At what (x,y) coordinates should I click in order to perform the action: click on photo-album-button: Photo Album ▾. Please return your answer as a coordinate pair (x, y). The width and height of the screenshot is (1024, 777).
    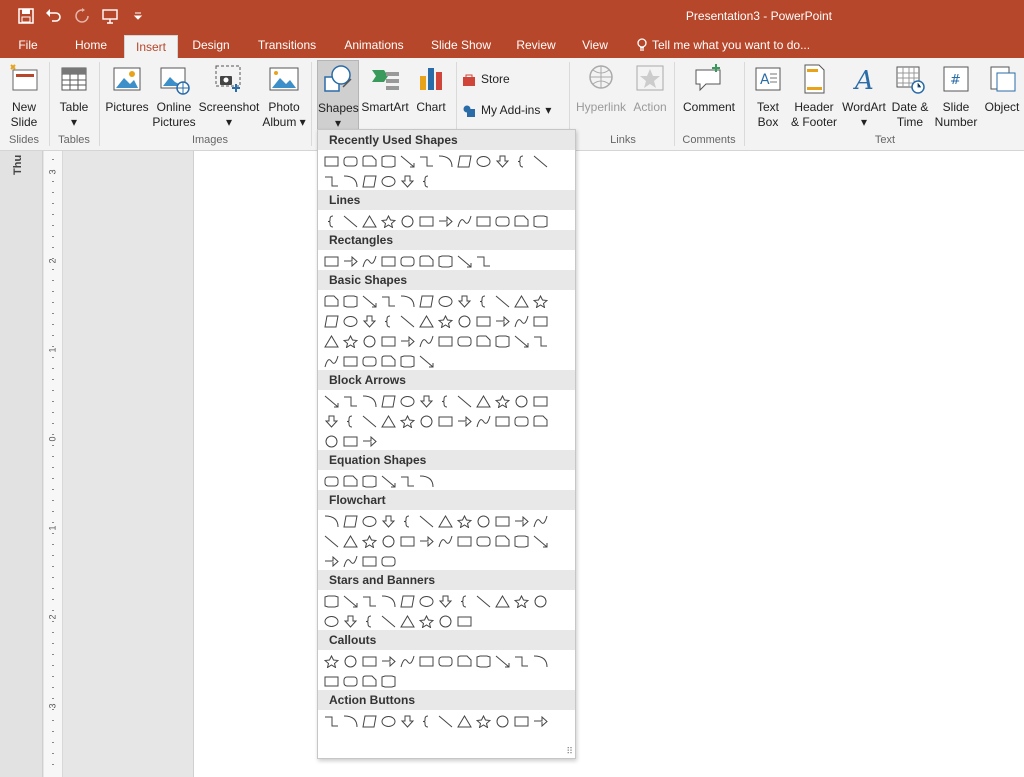
    Looking at the image, I should click on (284, 96).